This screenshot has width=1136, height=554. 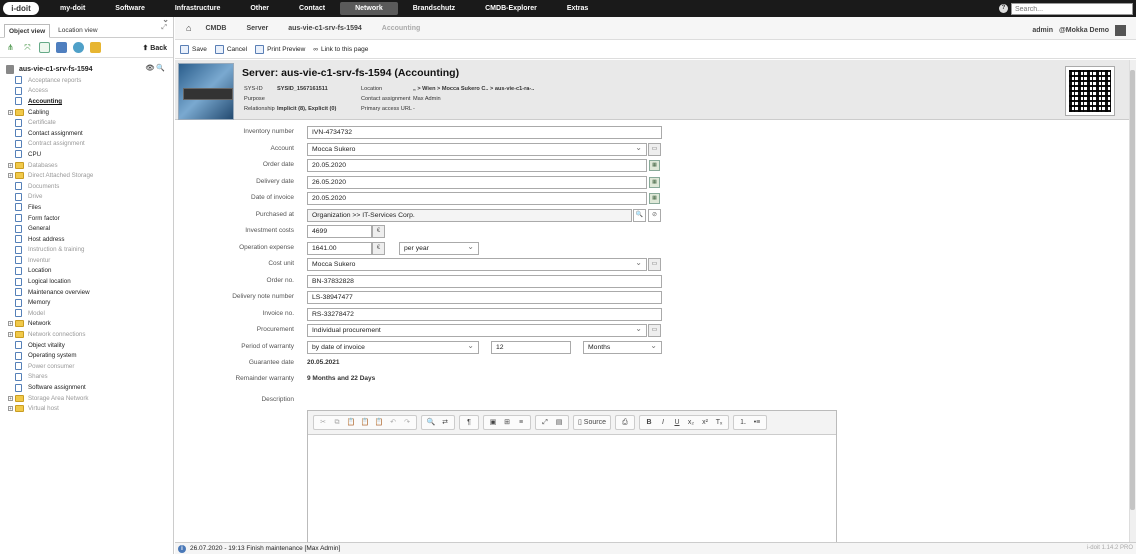 What do you see at coordinates (86, 69) in the screenshot?
I see `tree-root-object: aus-vie-c1-srv-fs-1594 👁 🔍` at bounding box center [86, 69].